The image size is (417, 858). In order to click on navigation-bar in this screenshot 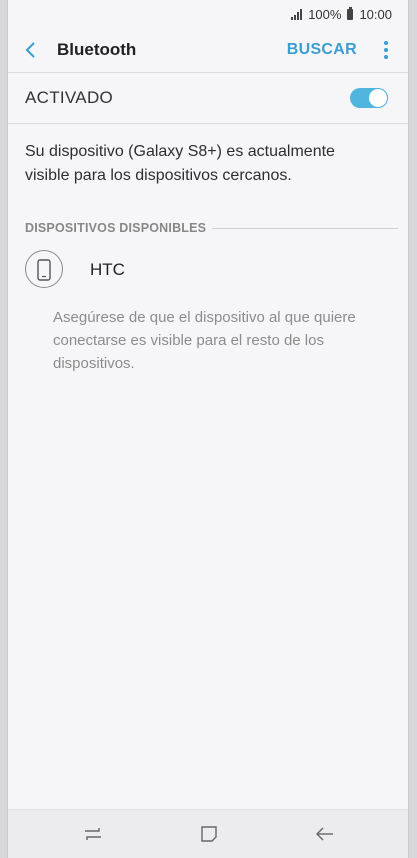, I will do `click(208, 833)`.